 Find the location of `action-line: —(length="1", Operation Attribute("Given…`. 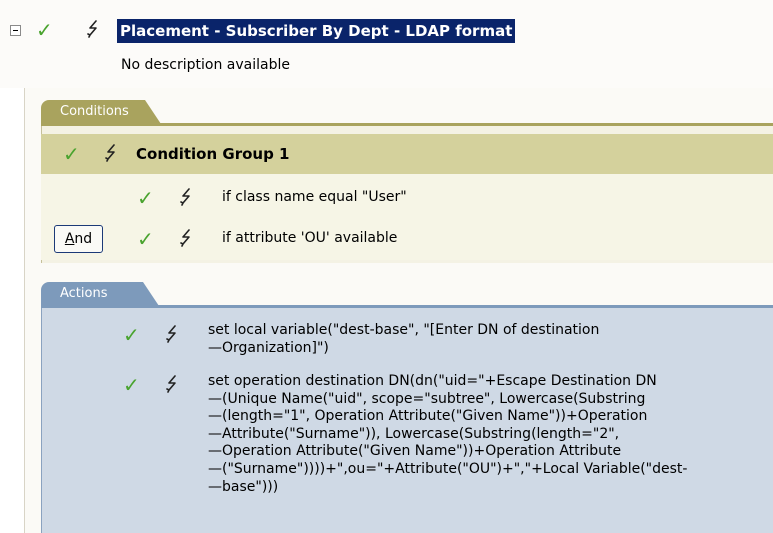

action-line: —(length="1", Operation Attribute("Given… is located at coordinates (428, 416).